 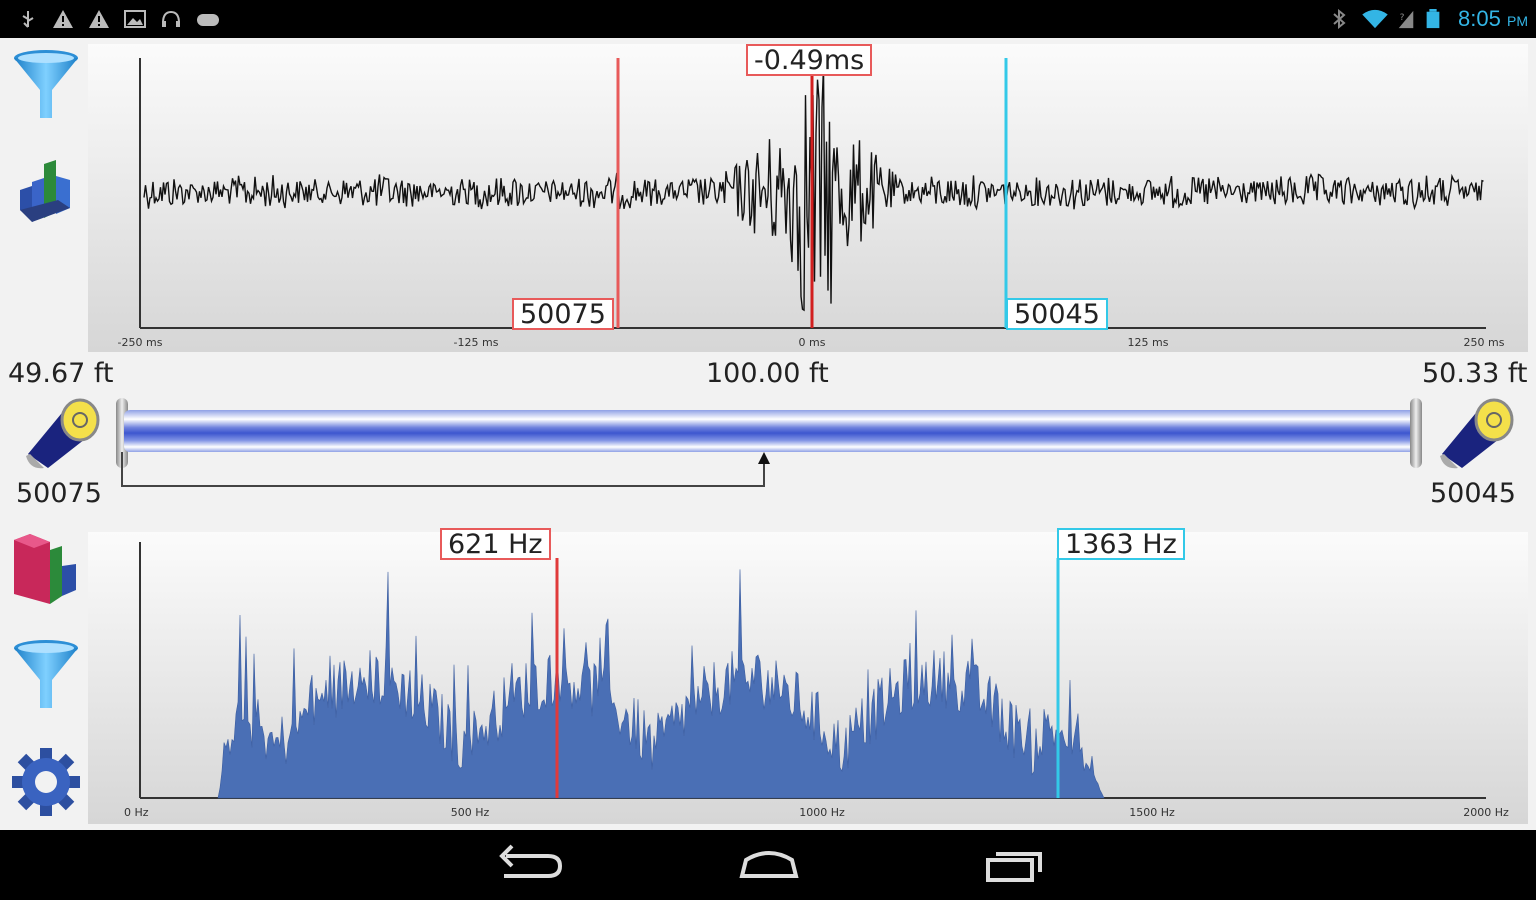 What do you see at coordinates (62, 432) in the screenshot?
I see `left-sensor-icon` at bounding box center [62, 432].